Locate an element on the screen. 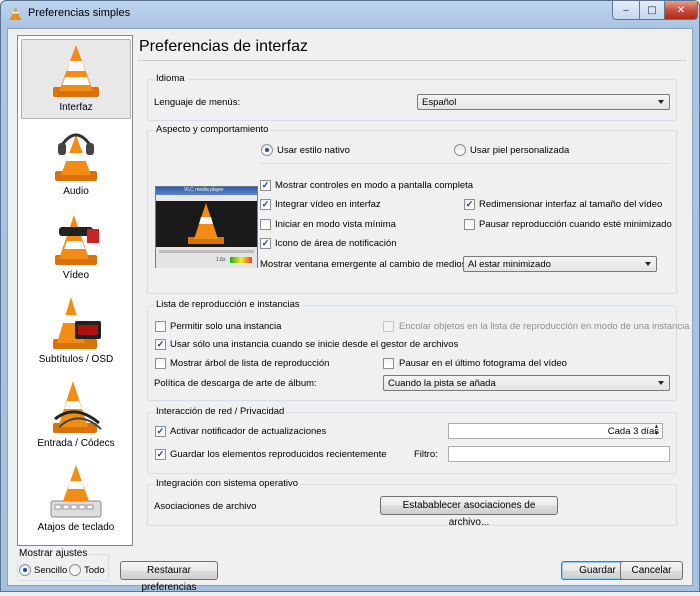  vlc-app-icon is located at coordinates (15, 13).